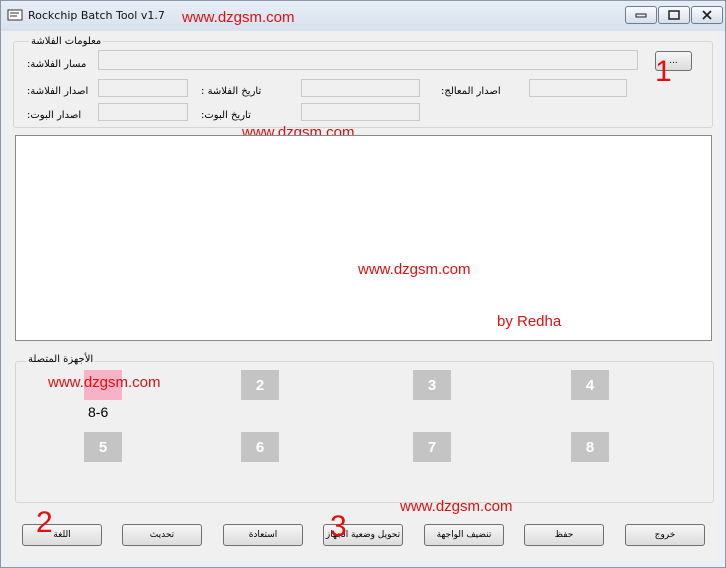 This screenshot has width=726, height=568. What do you see at coordinates (61, 359) in the screenshot?
I see `connected-devices-legend: الأجهزة المتصلة` at bounding box center [61, 359].